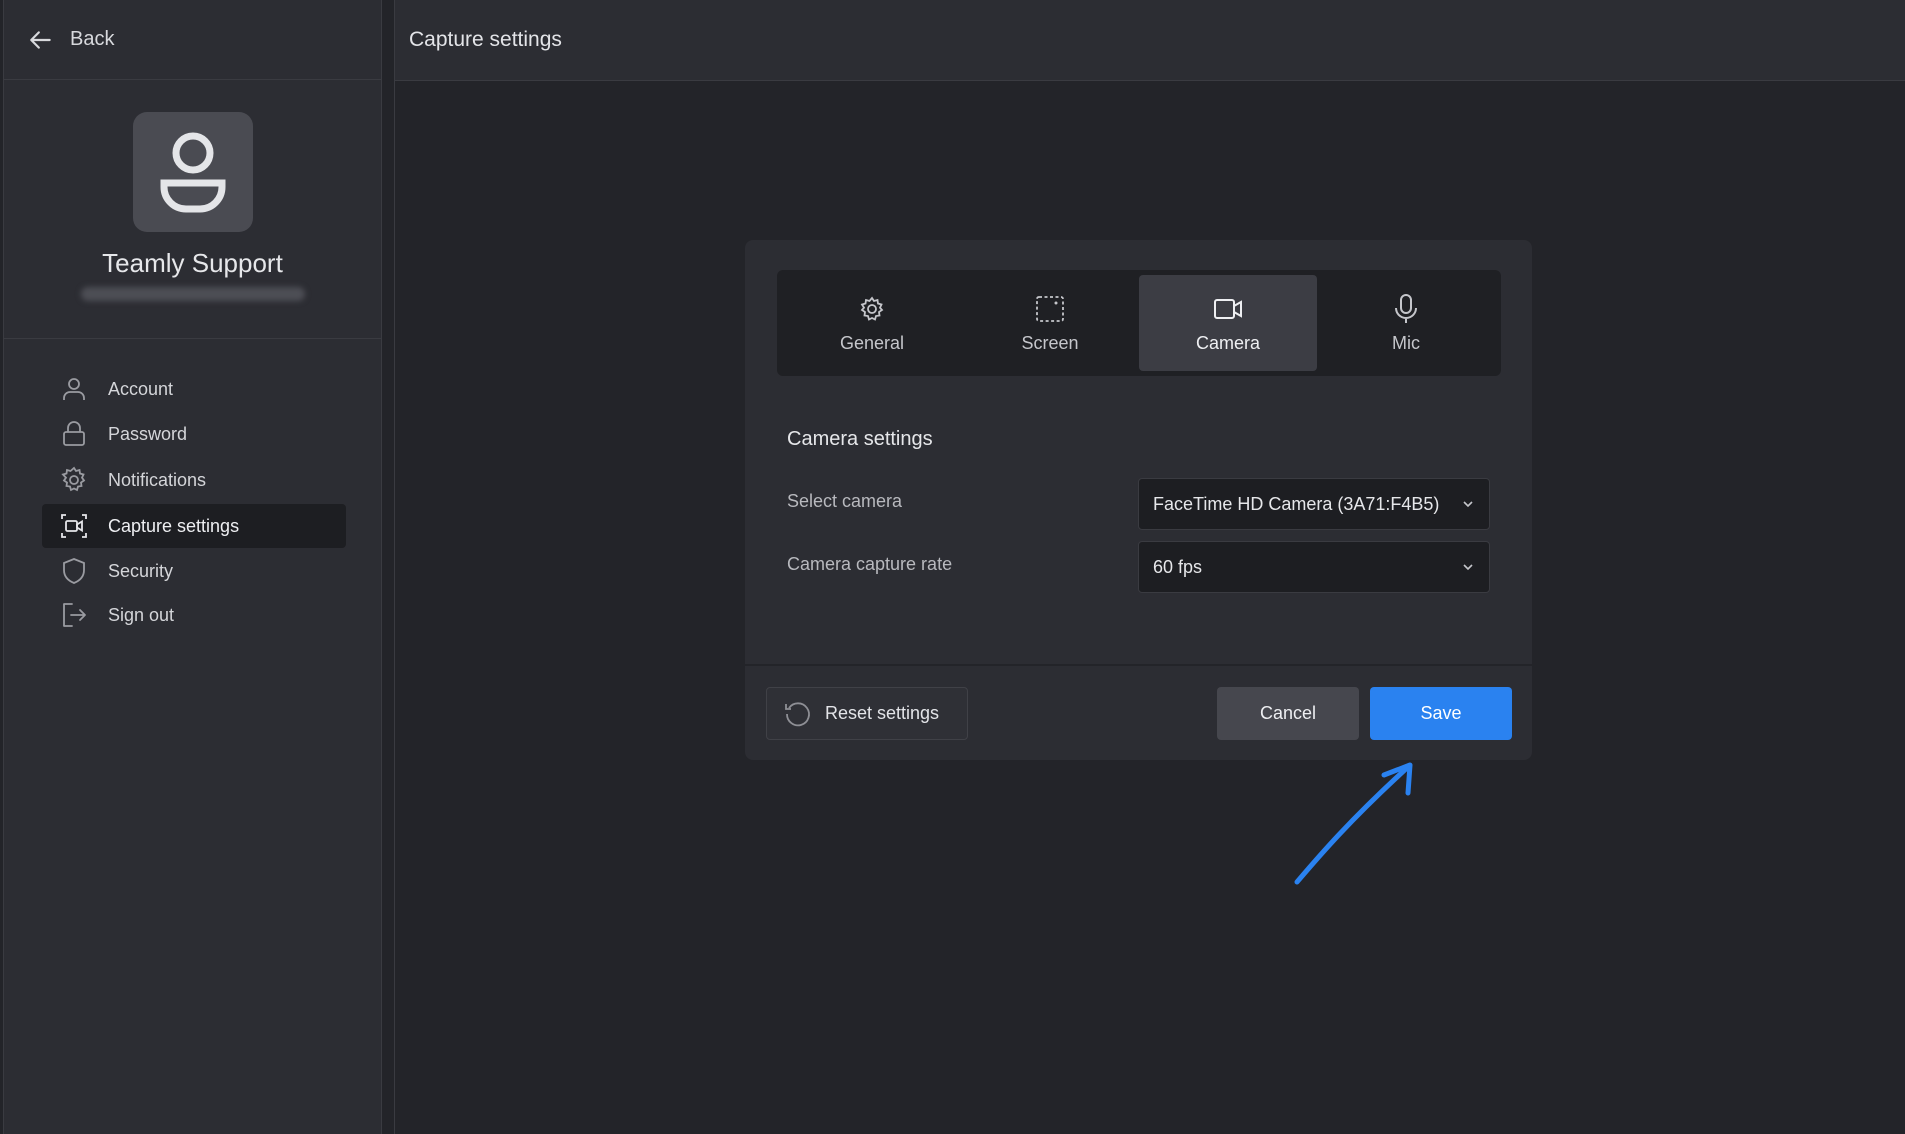 The width and height of the screenshot is (1905, 1134). What do you see at coordinates (141, 614) in the screenshot?
I see `sidebar-item-label: Sign out` at bounding box center [141, 614].